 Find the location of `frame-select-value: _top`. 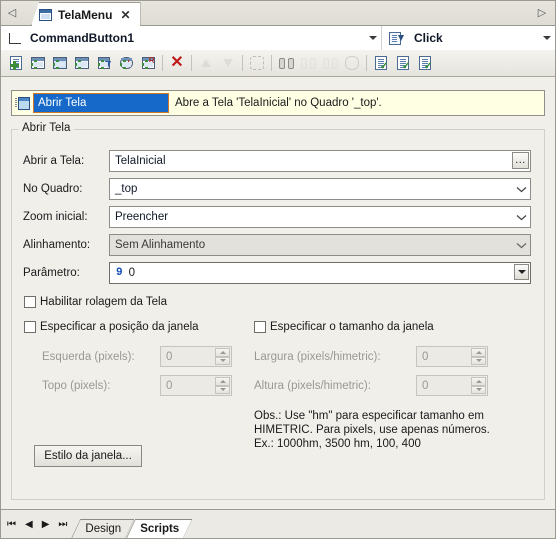

frame-select-value: _top is located at coordinates (126, 189).